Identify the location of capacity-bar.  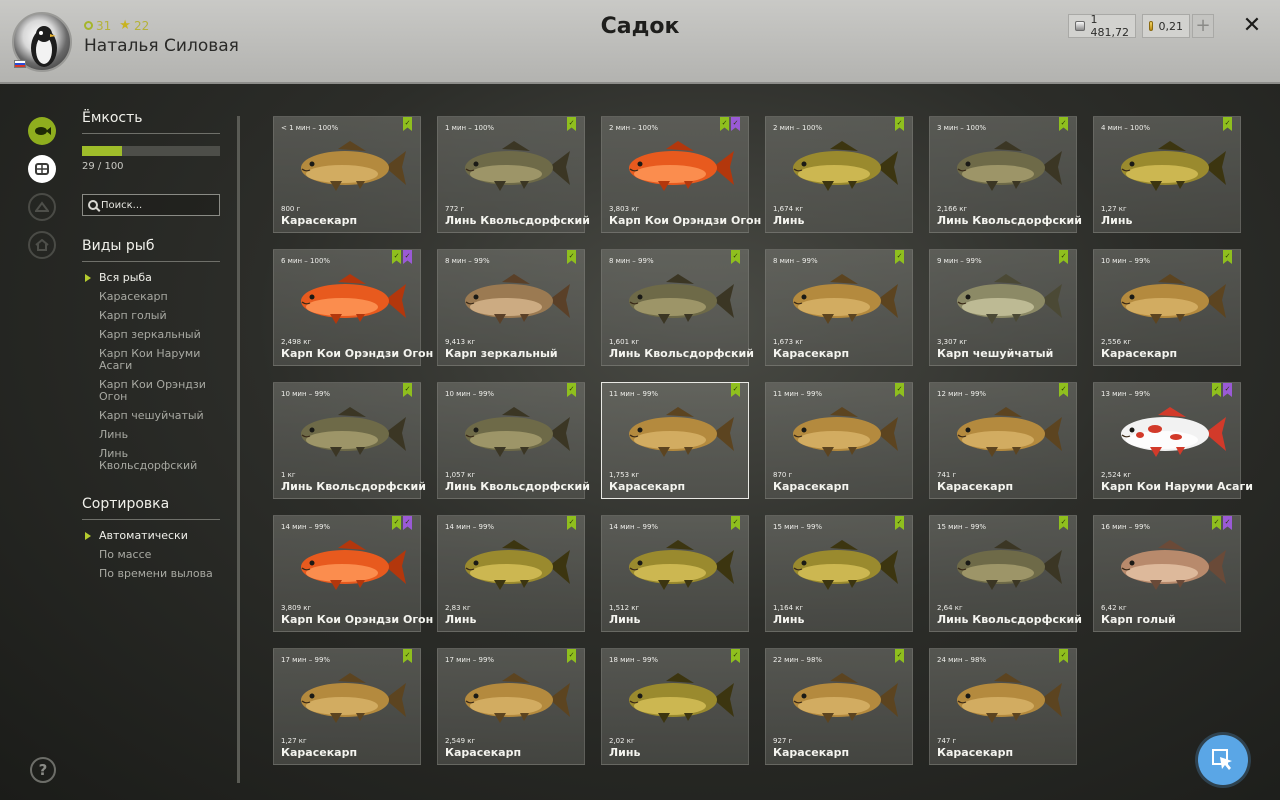
(151, 151).